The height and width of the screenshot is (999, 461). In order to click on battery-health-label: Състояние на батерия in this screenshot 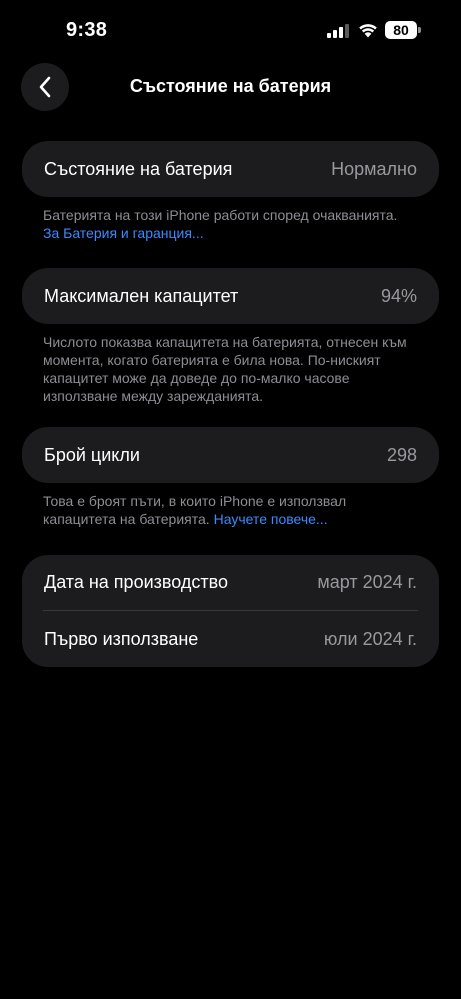, I will do `click(138, 168)`.